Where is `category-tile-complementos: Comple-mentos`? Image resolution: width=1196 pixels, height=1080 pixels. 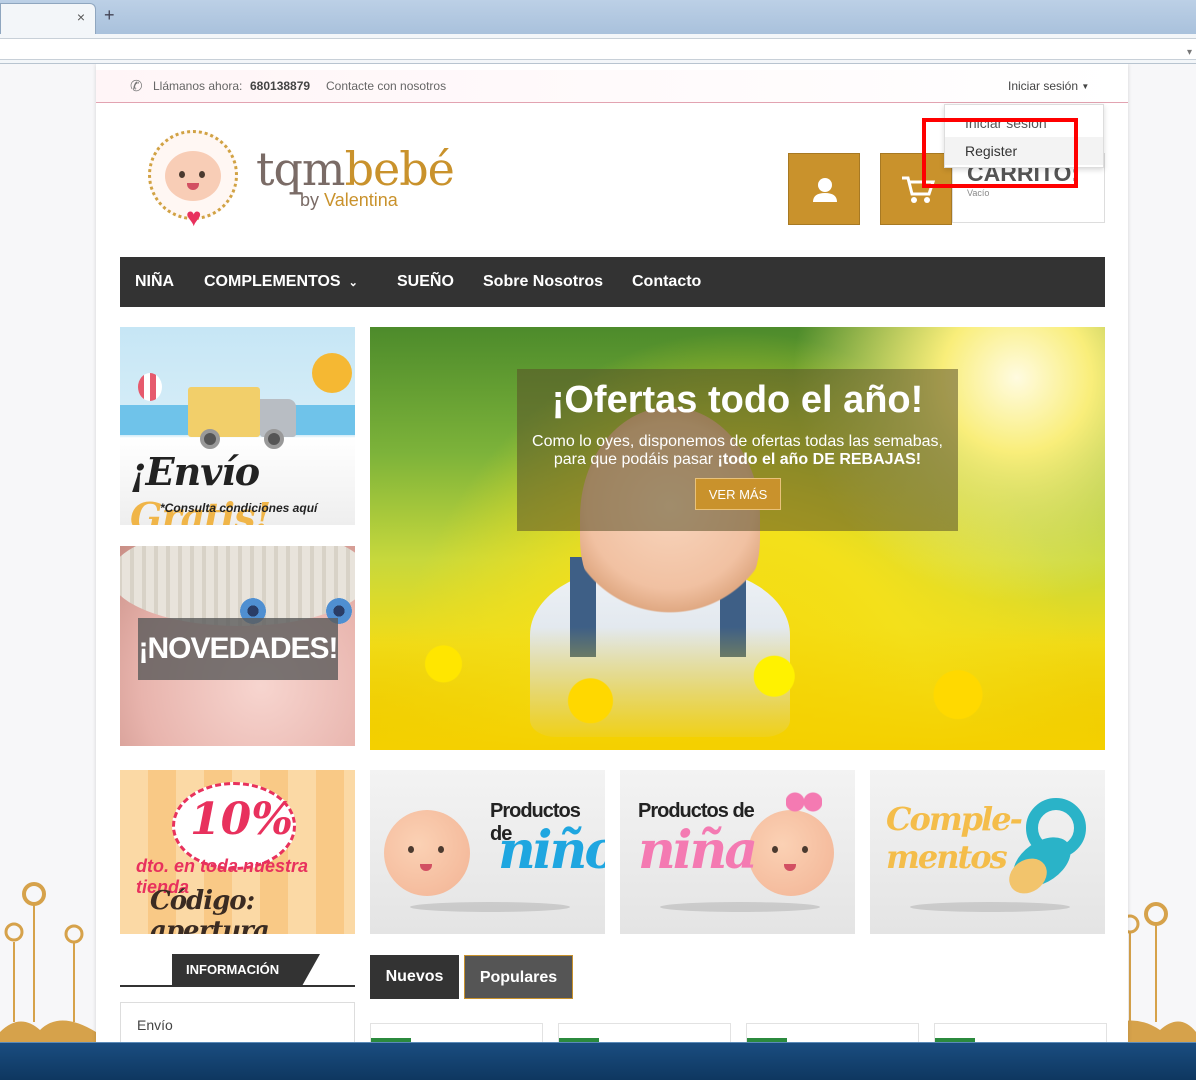 category-tile-complementos: Comple-mentos is located at coordinates (987, 852).